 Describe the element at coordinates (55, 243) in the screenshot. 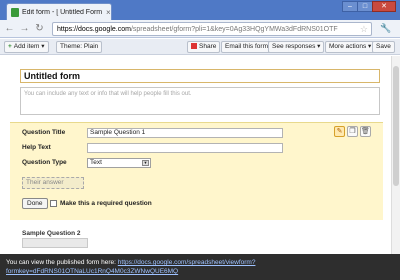

I see `question-2-answer-preview` at that location.